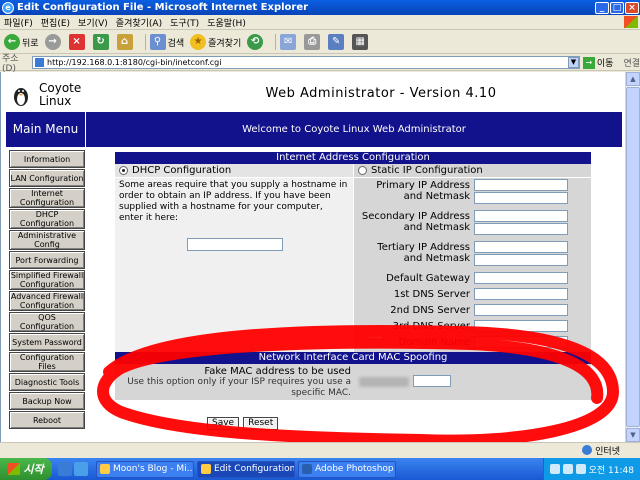 The image size is (640, 480). What do you see at coordinates (587, 450) in the screenshot?
I see `globe-icon` at bounding box center [587, 450].